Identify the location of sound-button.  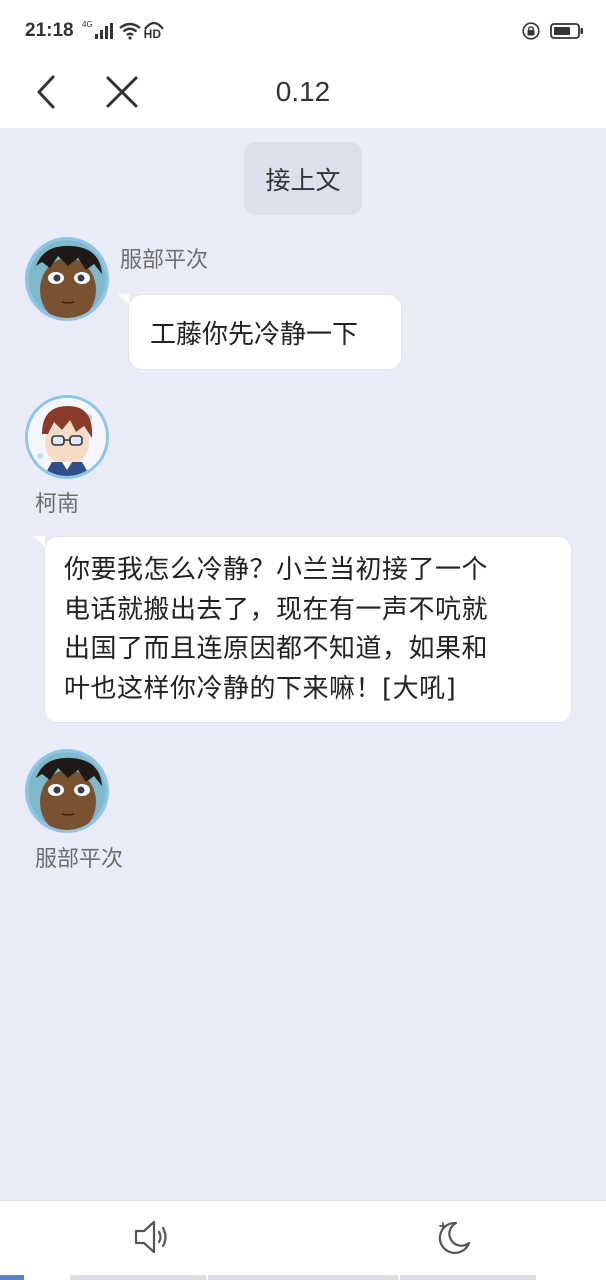
(152, 1237).